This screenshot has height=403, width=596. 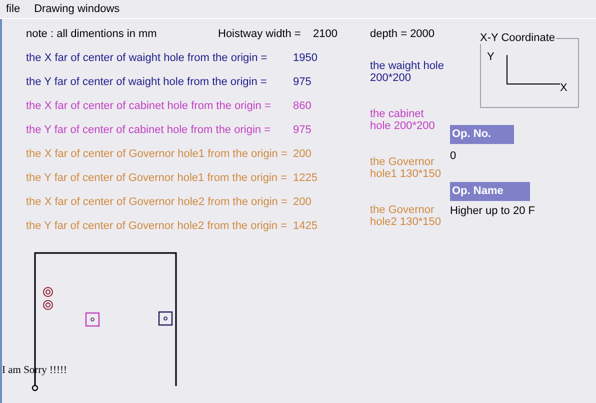 What do you see at coordinates (325, 34) in the screenshot?
I see `hoistway-width-value: 2100` at bounding box center [325, 34].